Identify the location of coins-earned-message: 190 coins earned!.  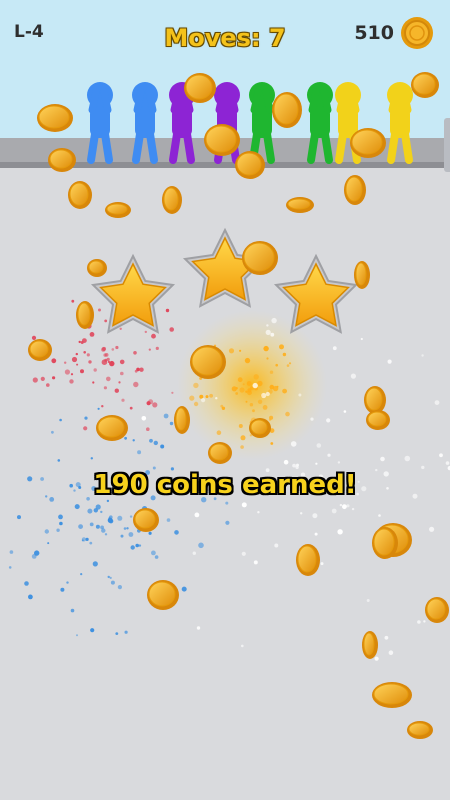
(225, 485).